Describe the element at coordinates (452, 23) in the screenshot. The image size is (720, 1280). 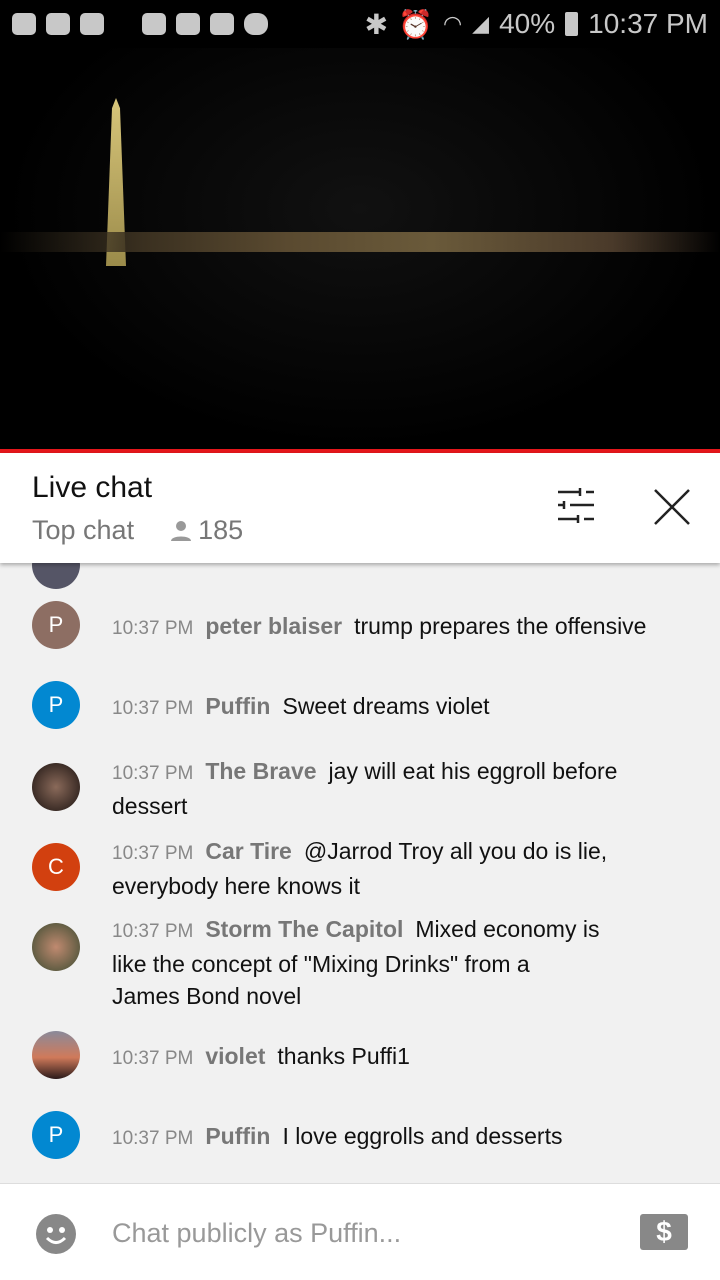
I see `wifi-icon: ◠` at that location.